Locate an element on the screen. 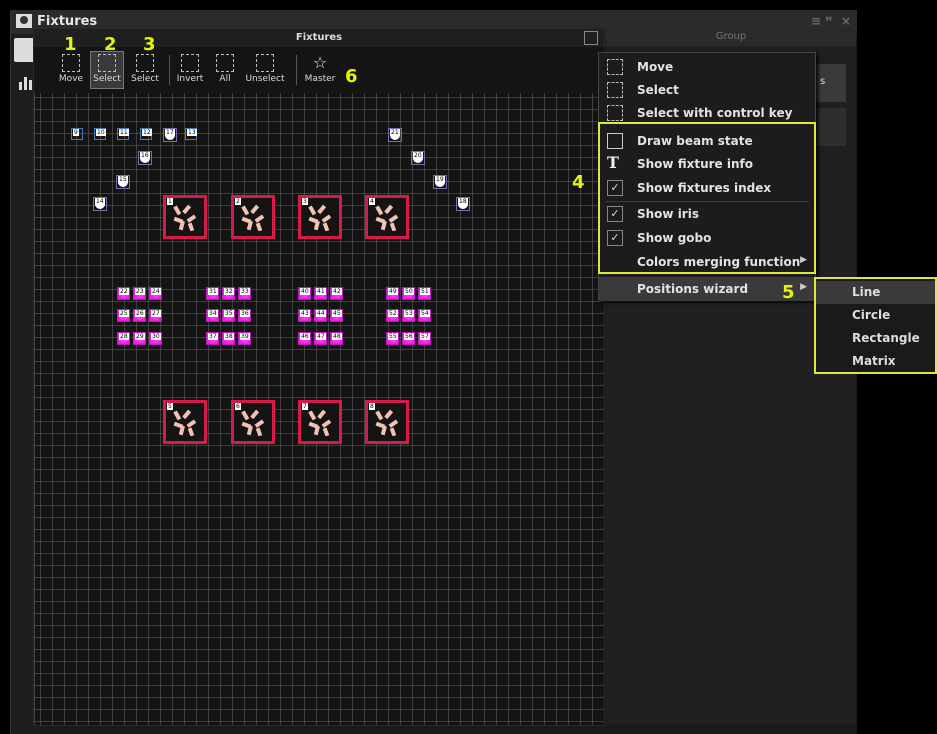  annotation-2: 2 is located at coordinates (110, 44).